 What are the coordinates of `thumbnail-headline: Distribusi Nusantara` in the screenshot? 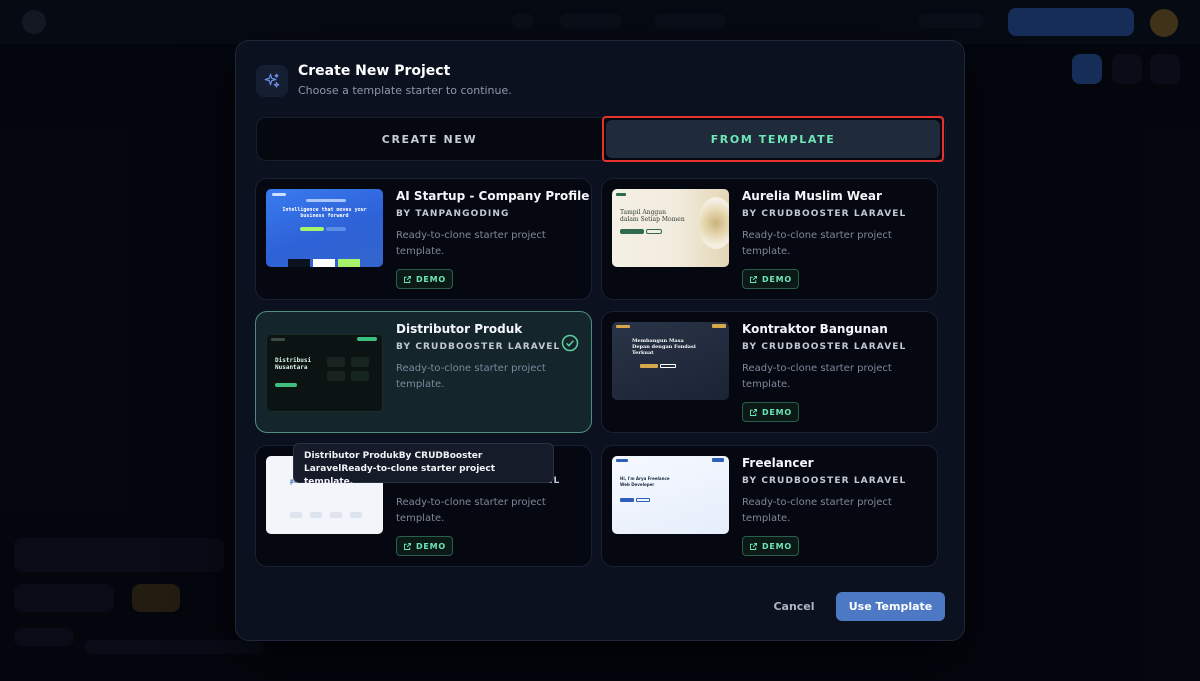 It's located at (293, 364).